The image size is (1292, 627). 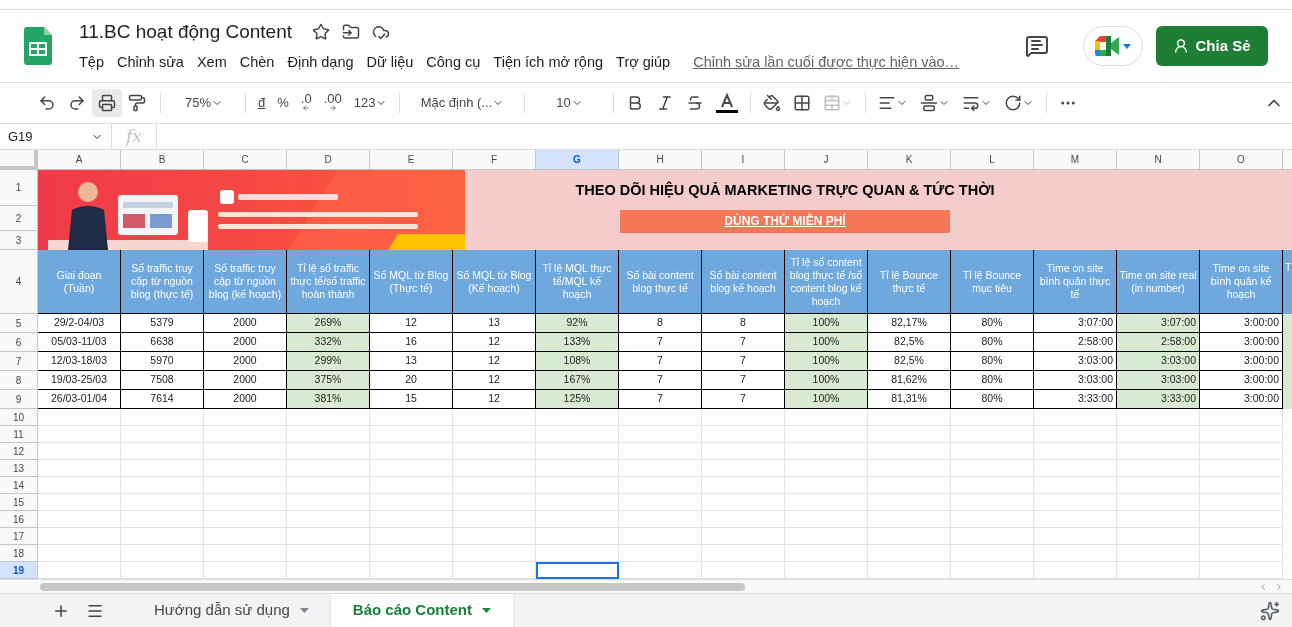 What do you see at coordinates (1037, 46) in the screenshot?
I see `comment-icon` at bounding box center [1037, 46].